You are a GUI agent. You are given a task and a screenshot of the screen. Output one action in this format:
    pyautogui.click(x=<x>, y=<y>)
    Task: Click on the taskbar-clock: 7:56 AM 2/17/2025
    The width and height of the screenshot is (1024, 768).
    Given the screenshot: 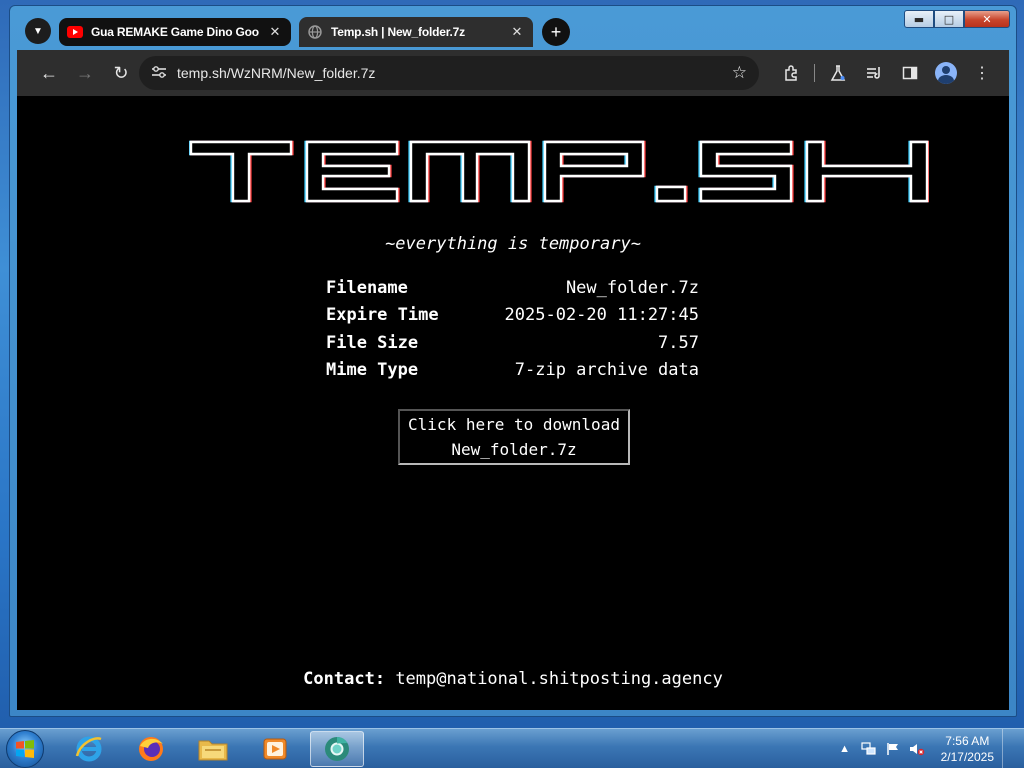 What is the action you would take?
    pyautogui.click(x=967, y=749)
    